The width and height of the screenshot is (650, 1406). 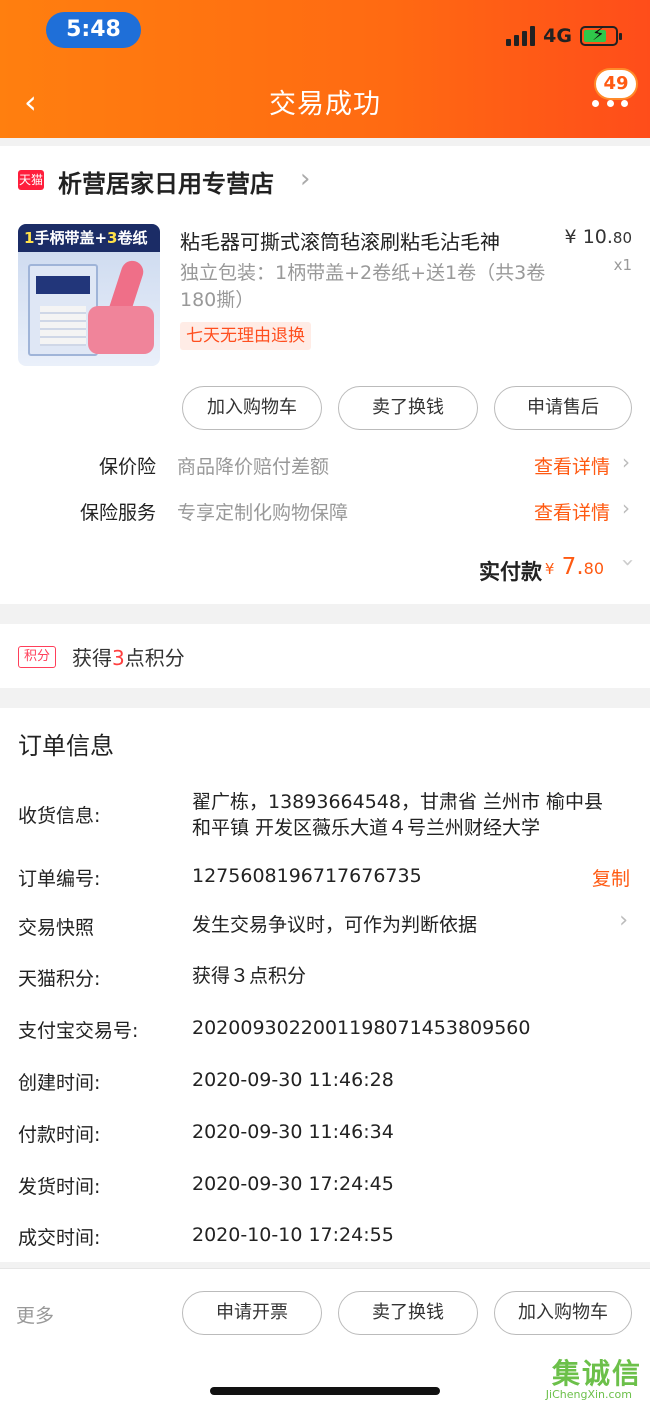 What do you see at coordinates (361, 1028) in the screenshot?
I see `alipay-trade-no-value: 2020093022001198071453809560` at bounding box center [361, 1028].